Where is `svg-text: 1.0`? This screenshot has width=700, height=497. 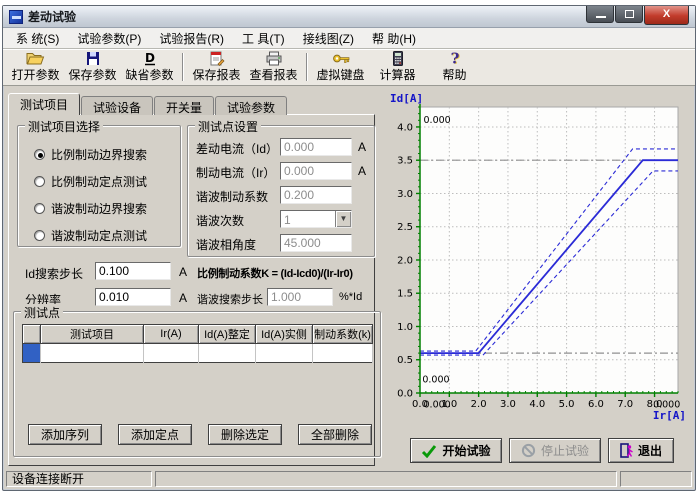 svg-text: 1.0 is located at coordinates (405, 327).